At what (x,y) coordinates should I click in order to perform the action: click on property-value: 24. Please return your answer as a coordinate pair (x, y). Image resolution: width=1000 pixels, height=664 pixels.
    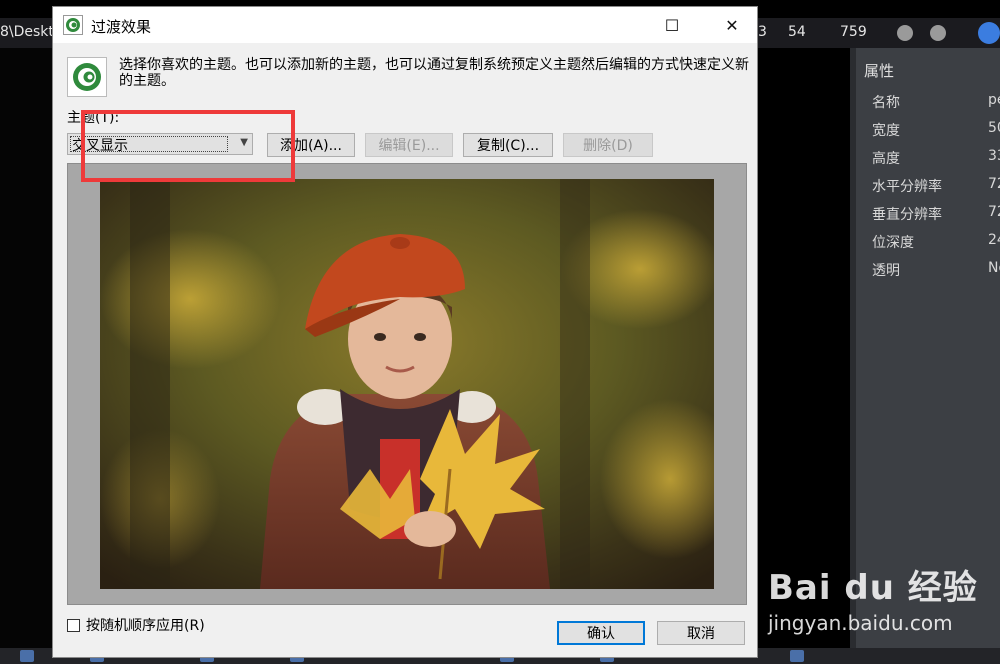
    Looking at the image, I should click on (994, 240).